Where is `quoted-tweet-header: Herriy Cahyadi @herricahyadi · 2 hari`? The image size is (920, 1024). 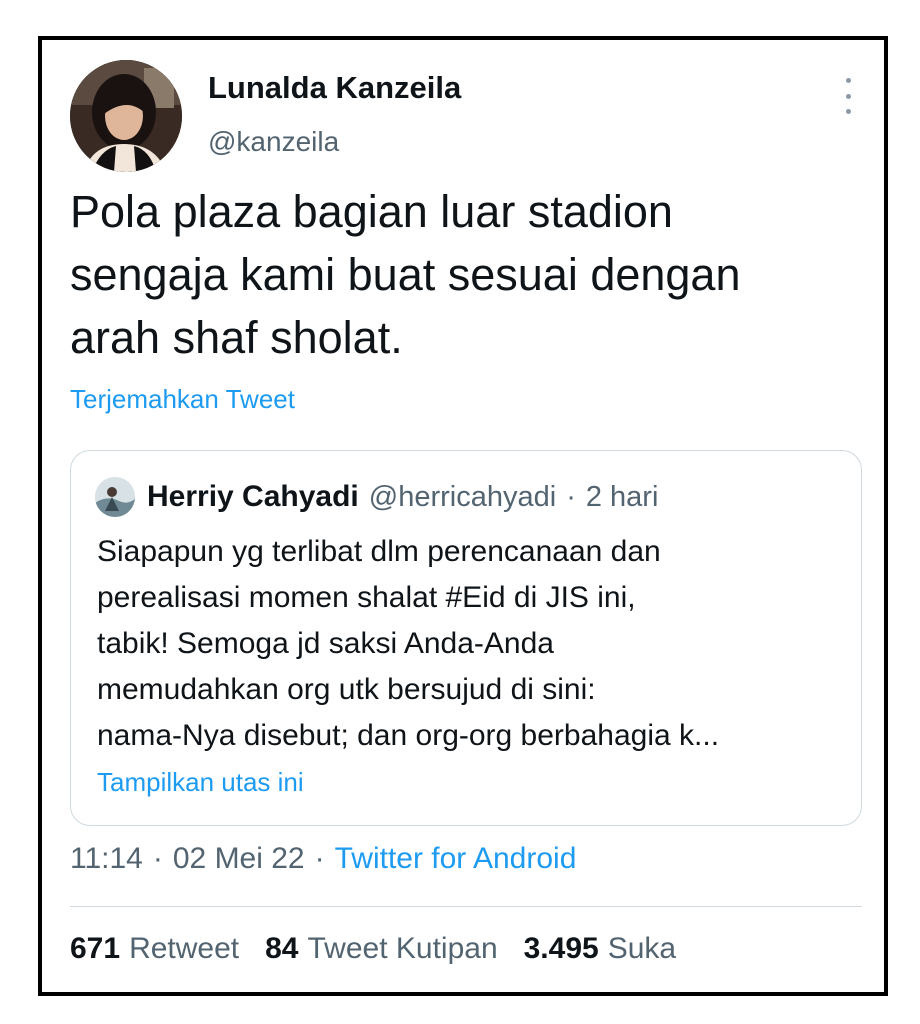
quoted-tweet-header: Herriy Cahyadi @herricahyadi · 2 hari is located at coordinates (376, 497).